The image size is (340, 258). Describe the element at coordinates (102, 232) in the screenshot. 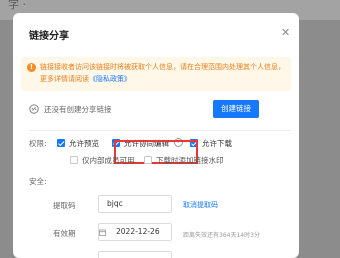

I see `calendar-icon` at that location.